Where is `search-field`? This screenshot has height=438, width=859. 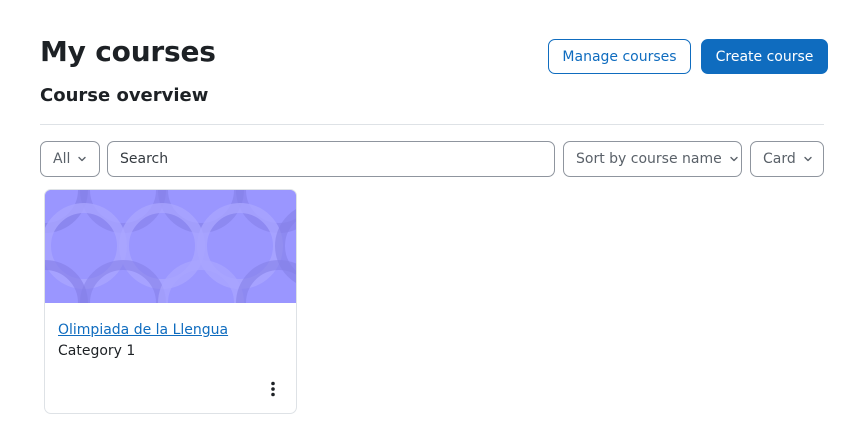
search-field is located at coordinates (331, 159).